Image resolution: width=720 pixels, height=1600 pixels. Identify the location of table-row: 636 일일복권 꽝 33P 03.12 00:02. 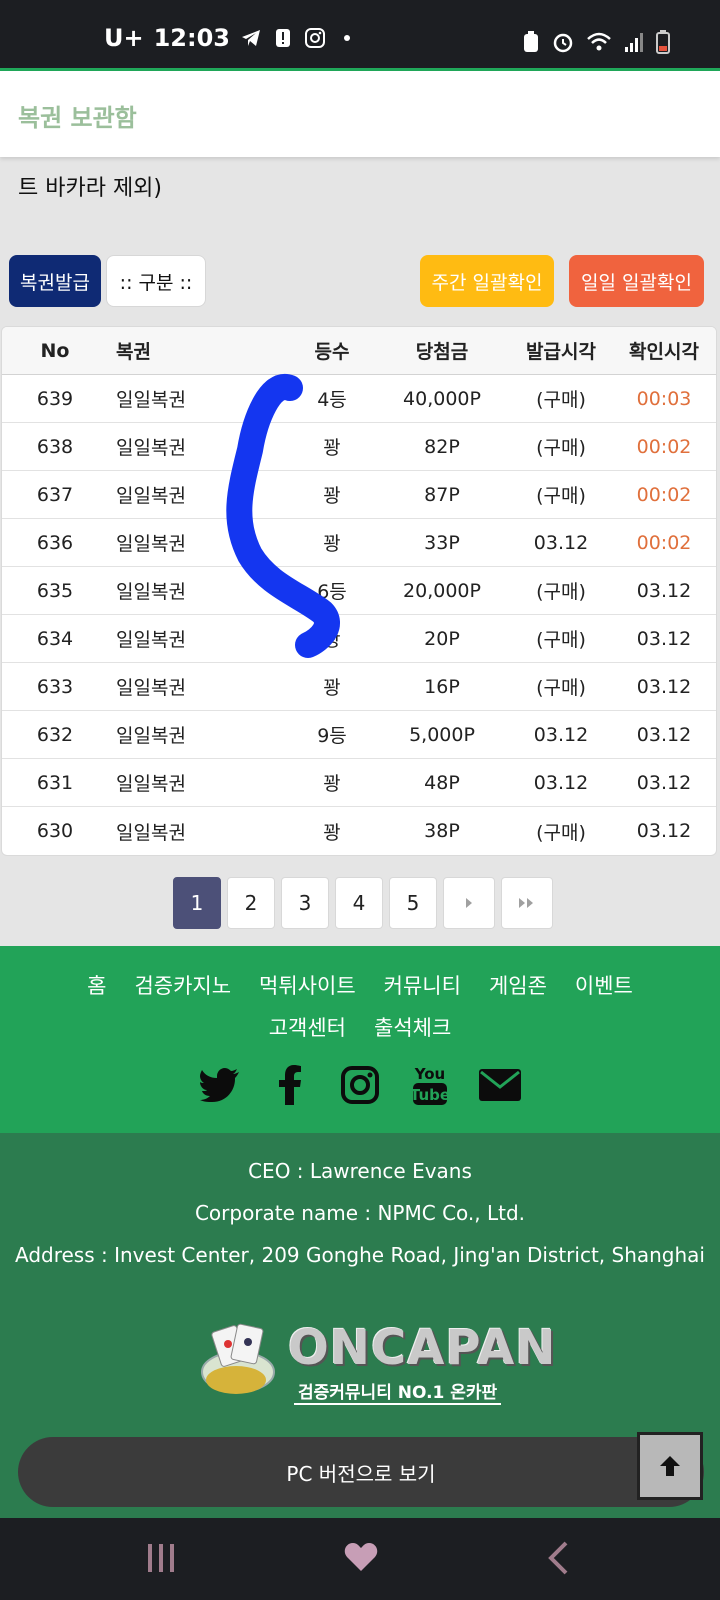
(359, 543).